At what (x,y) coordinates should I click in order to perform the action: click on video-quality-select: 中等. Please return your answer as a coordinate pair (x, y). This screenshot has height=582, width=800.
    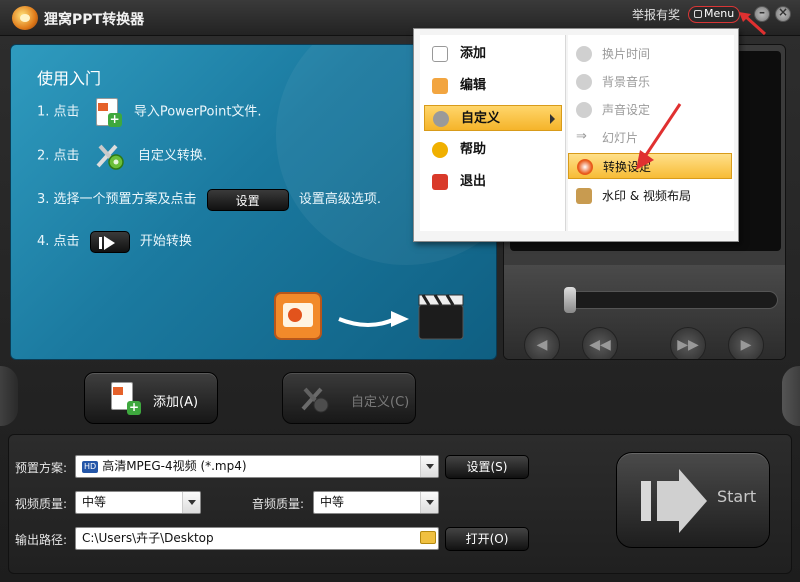
    Looking at the image, I should click on (138, 502).